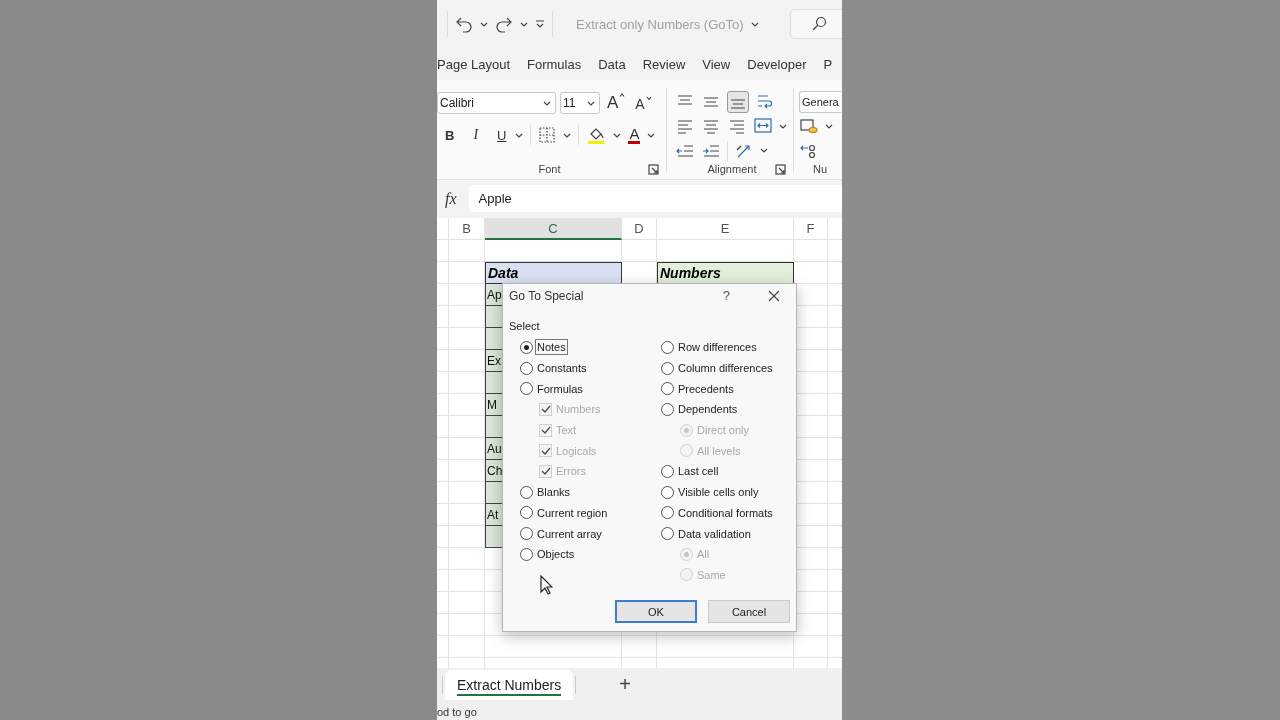 This screenshot has height=720, width=1280. What do you see at coordinates (553, 273) in the screenshot?
I see `table-cell: Data` at bounding box center [553, 273].